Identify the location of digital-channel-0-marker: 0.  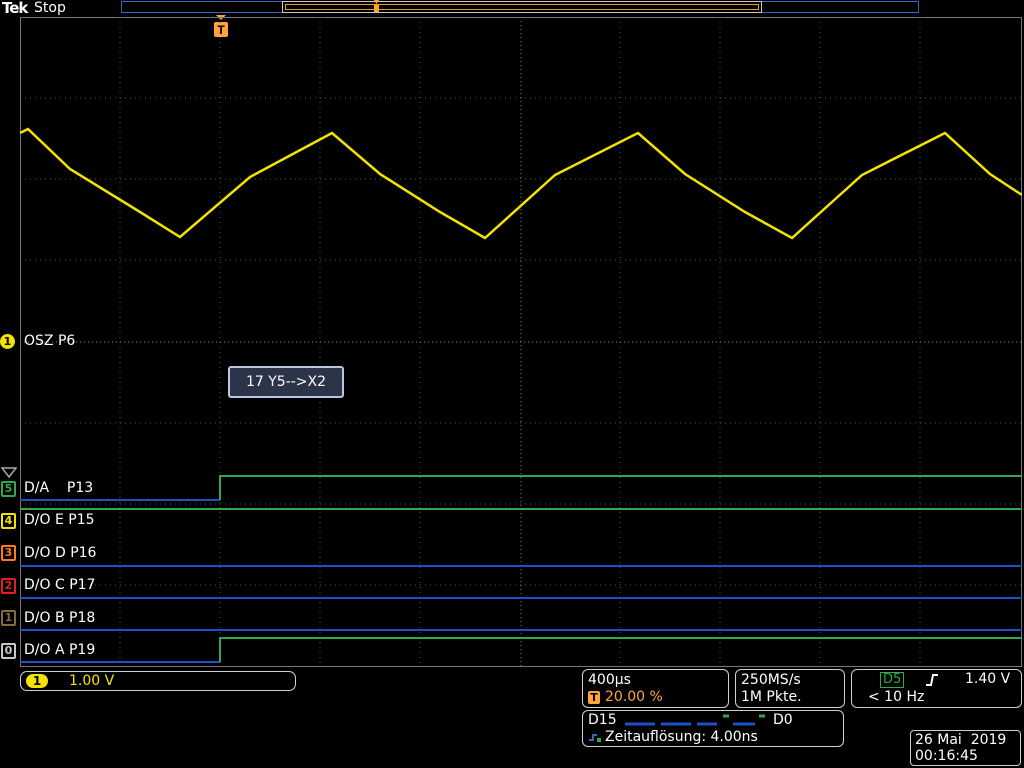
(8, 651).